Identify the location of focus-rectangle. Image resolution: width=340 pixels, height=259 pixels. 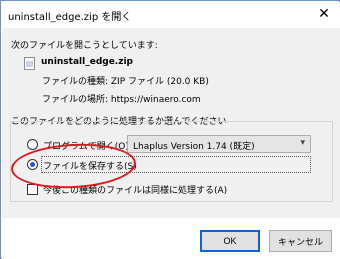
(176, 164).